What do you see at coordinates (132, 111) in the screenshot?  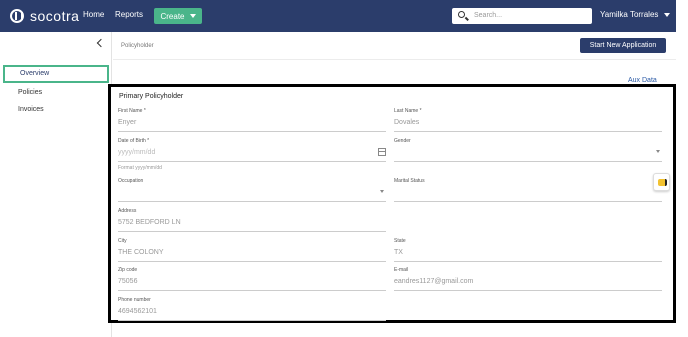 I see `first-name-label: First Name *` at bounding box center [132, 111].